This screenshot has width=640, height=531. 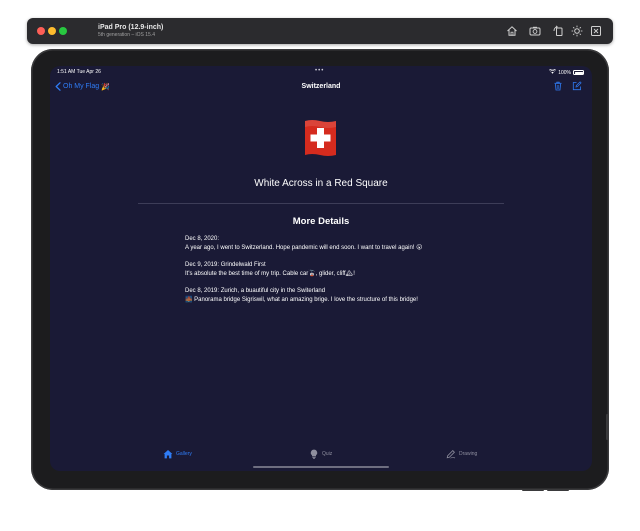 I want to click on volume-button, so click(x=607, y=427).